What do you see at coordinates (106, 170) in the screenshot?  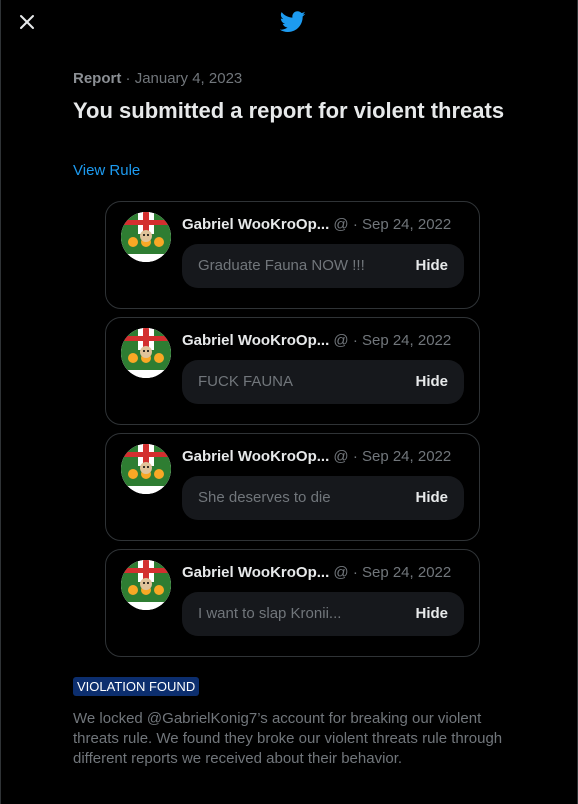 I see `view-rule-link: View Rule` at bounding box center [106, 170].